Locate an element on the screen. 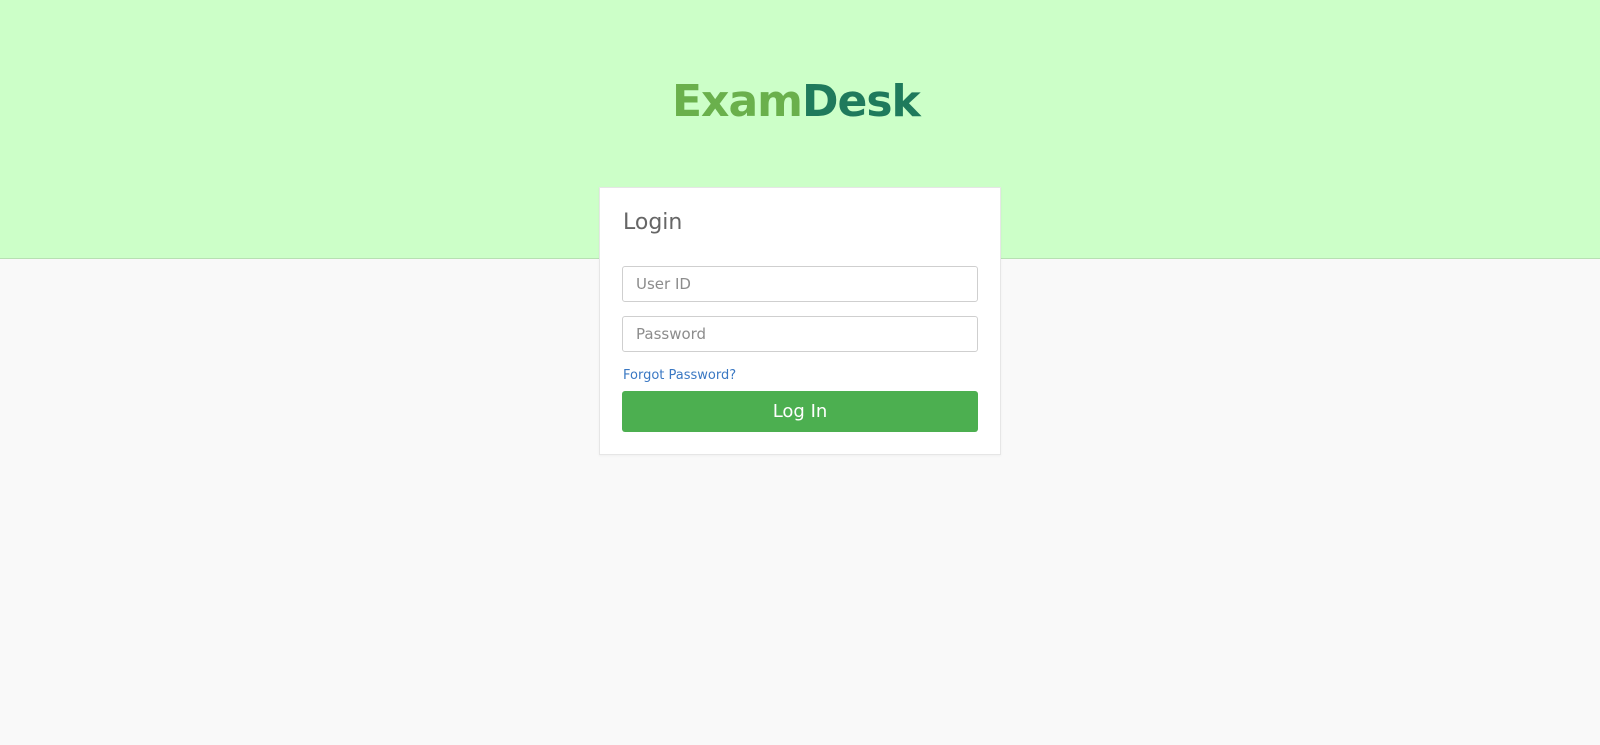 The image size is (1600, 745). log-in-button: Log In is located at coordinates (800, 411).